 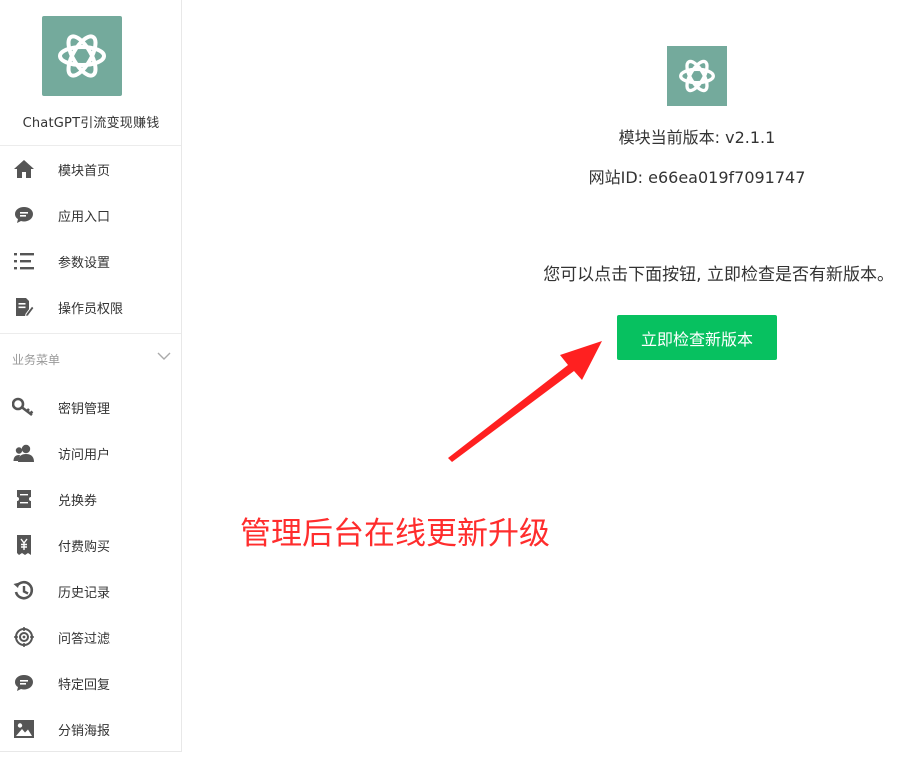 I want to click on chevron-down-icon, so click(x=164, y=356).